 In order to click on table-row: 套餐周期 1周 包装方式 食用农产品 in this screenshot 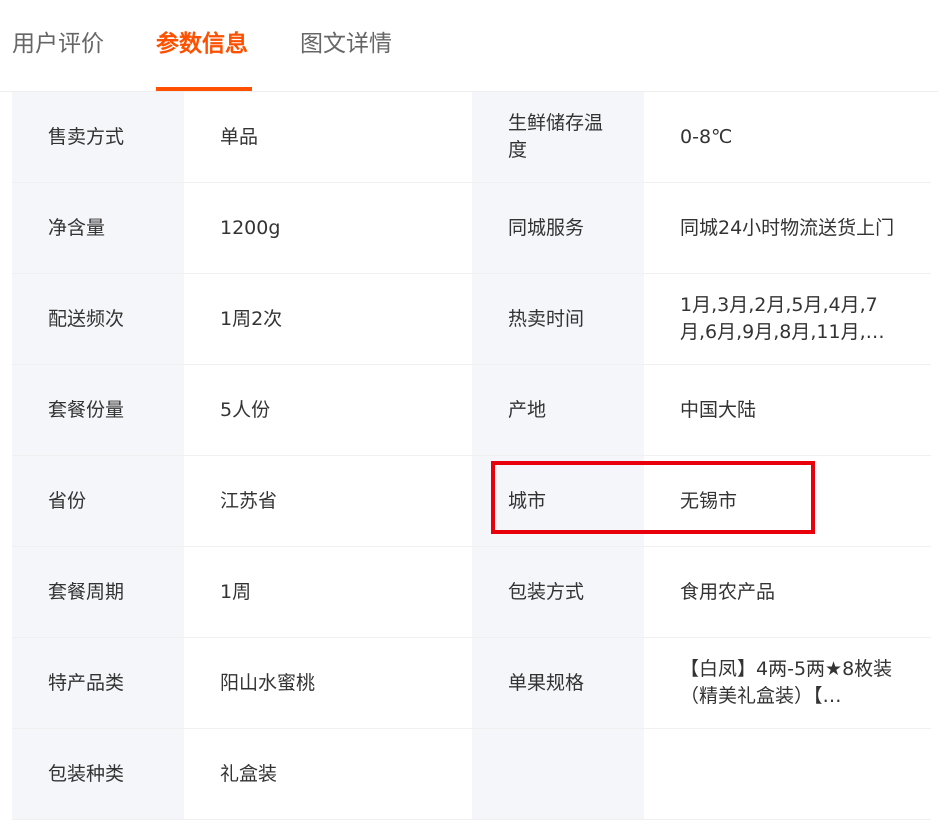, I will do `click(471, 592)`.